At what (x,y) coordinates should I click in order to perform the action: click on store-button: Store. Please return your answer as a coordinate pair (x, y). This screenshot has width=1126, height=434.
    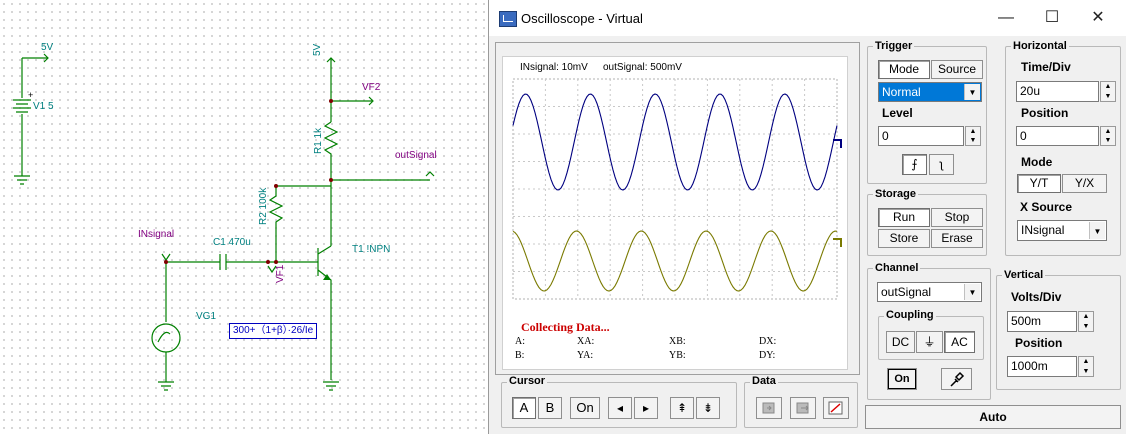
    Looking at the image, I should click on (904, 238).